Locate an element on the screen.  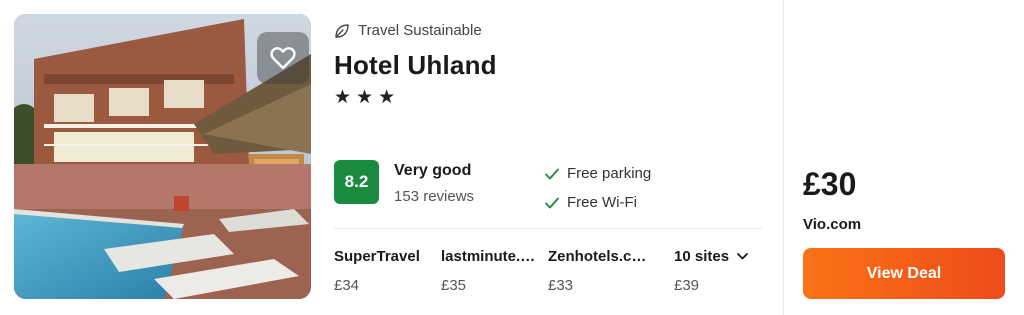
review-score-badge: 8.2 is located at coordinates (356, 182).